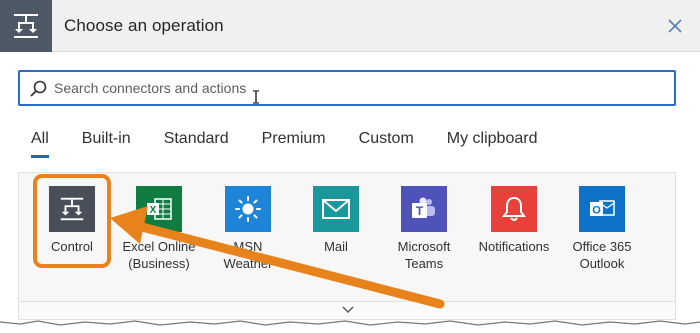 This screenshot has width=700, height=333. I want to click on dialog-title: Choose an operation, so click(144, 25).